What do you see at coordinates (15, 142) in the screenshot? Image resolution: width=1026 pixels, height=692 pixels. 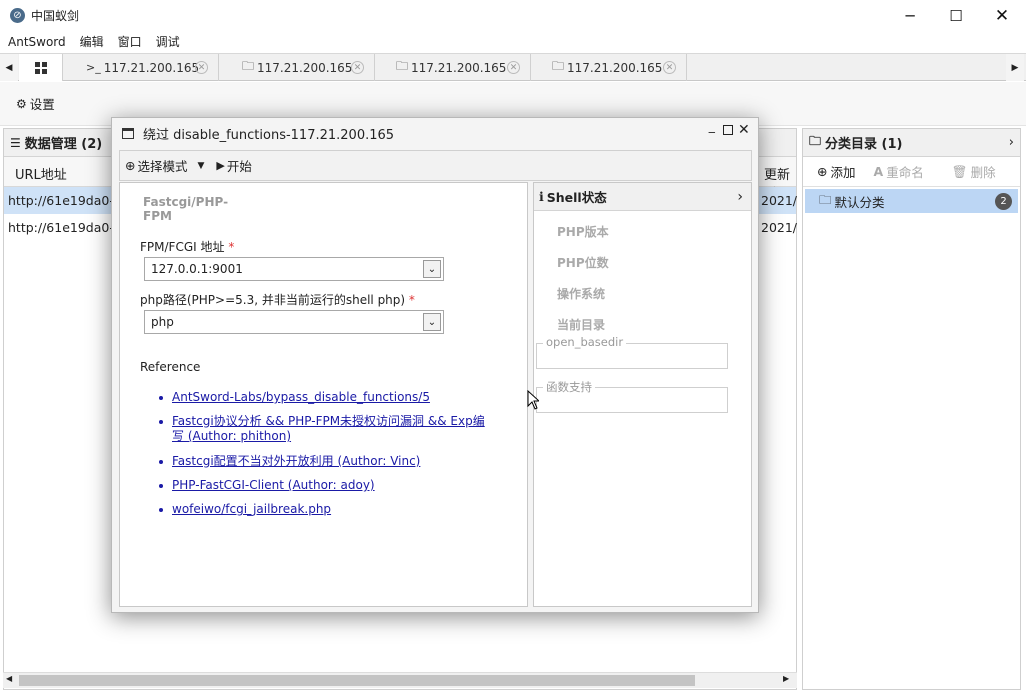 I see `list-icon: ☰` at bounding box center [15, 142].